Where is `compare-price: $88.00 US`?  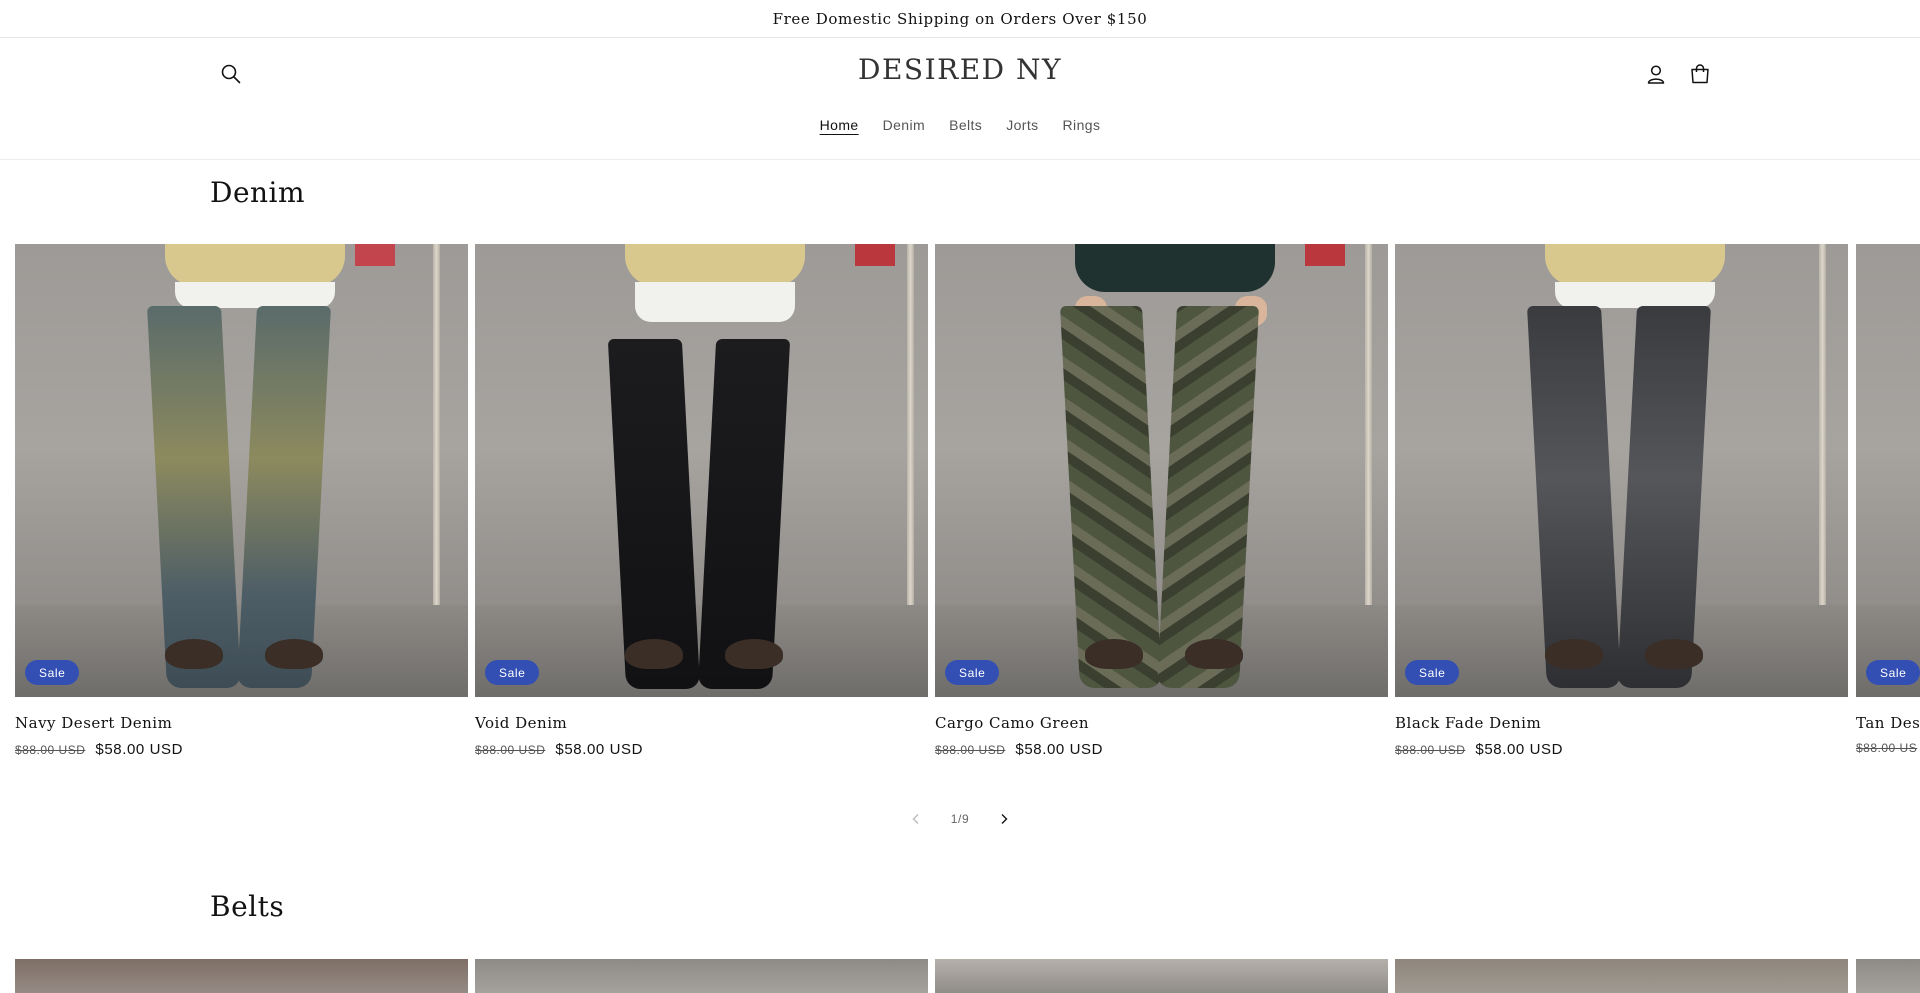
compare-price: $88.00 US is located at coordinates (1887, 748).